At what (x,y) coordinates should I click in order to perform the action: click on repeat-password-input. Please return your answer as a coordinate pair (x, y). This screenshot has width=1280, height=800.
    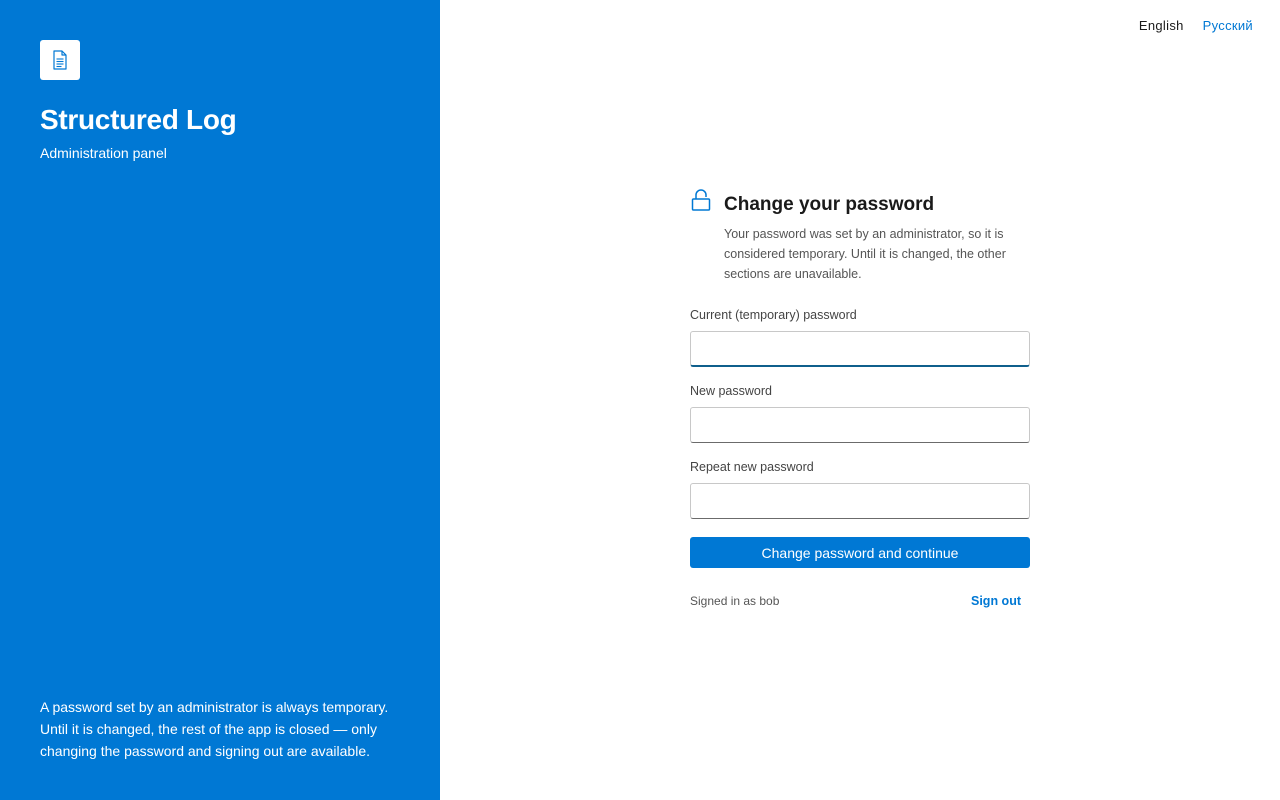
    Looking at the image, I should click on (860, 501).